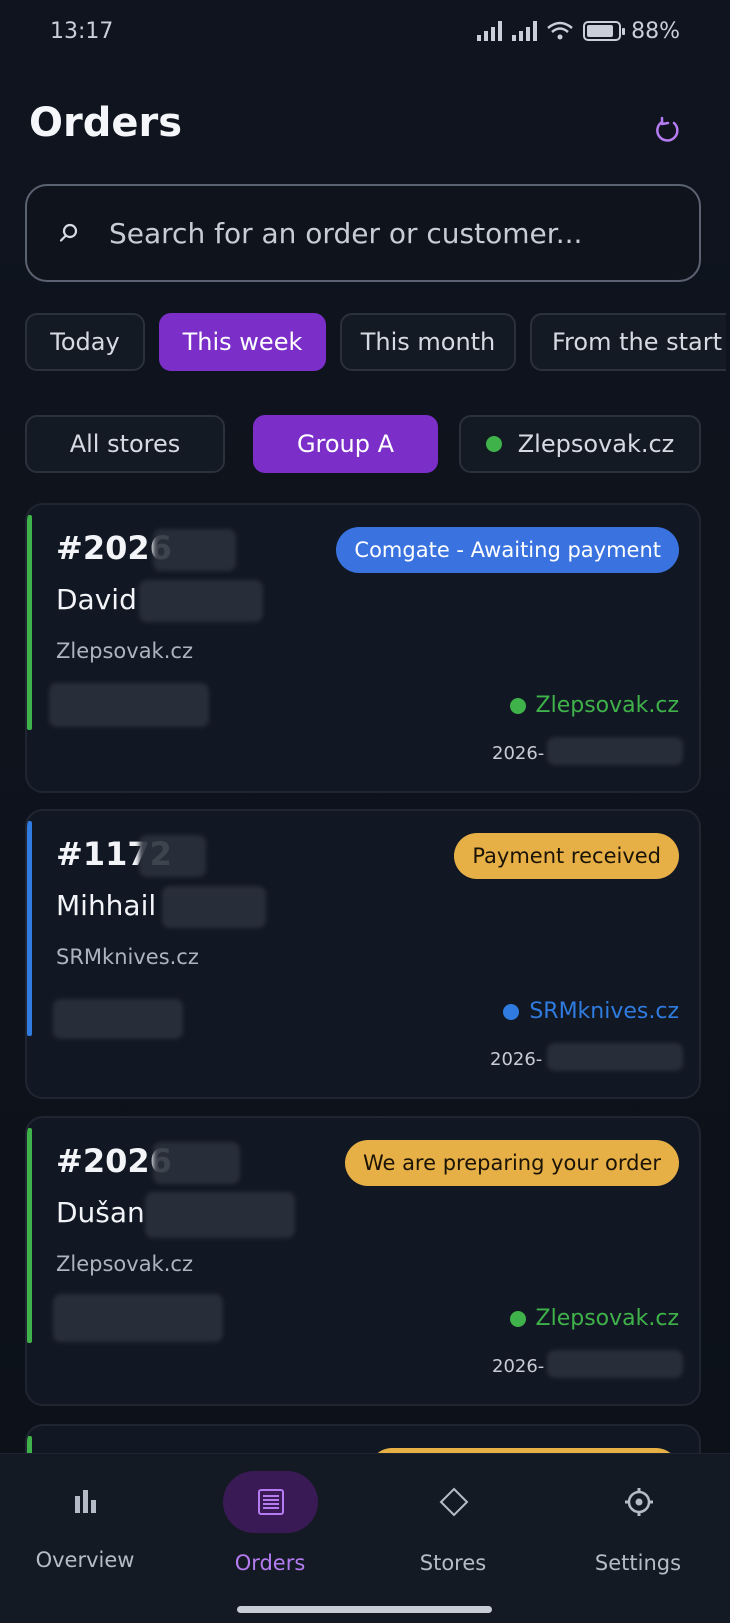 The width and height of the screenshot is (730, 1623). I want to click on list-icon, so click(271, 1502).